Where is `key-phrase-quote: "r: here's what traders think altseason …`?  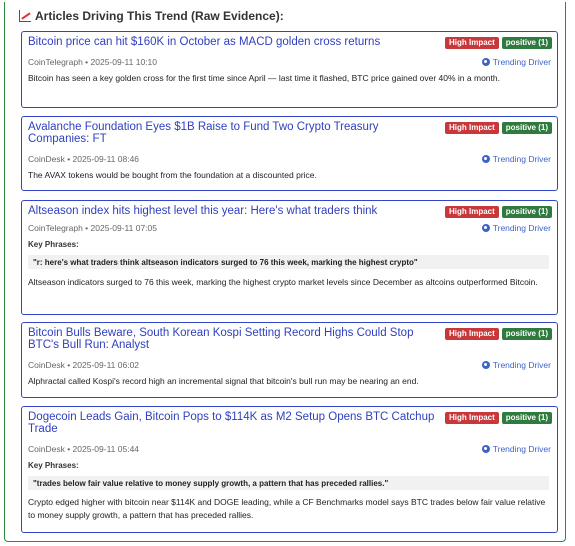 key-phrase-quote: "r: here's what traders think altseason … is located at coordinates (288, 262).